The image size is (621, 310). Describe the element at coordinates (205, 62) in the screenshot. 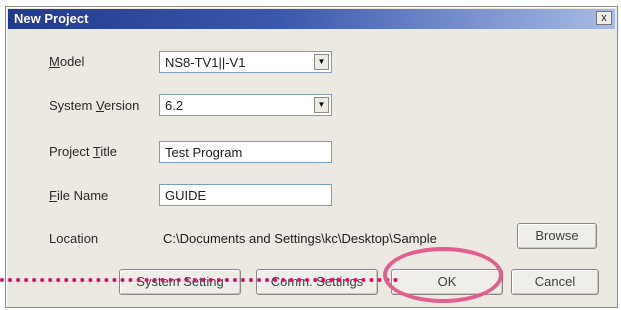

I see `model-select-value: NS8-TV1||-V1` at that location.